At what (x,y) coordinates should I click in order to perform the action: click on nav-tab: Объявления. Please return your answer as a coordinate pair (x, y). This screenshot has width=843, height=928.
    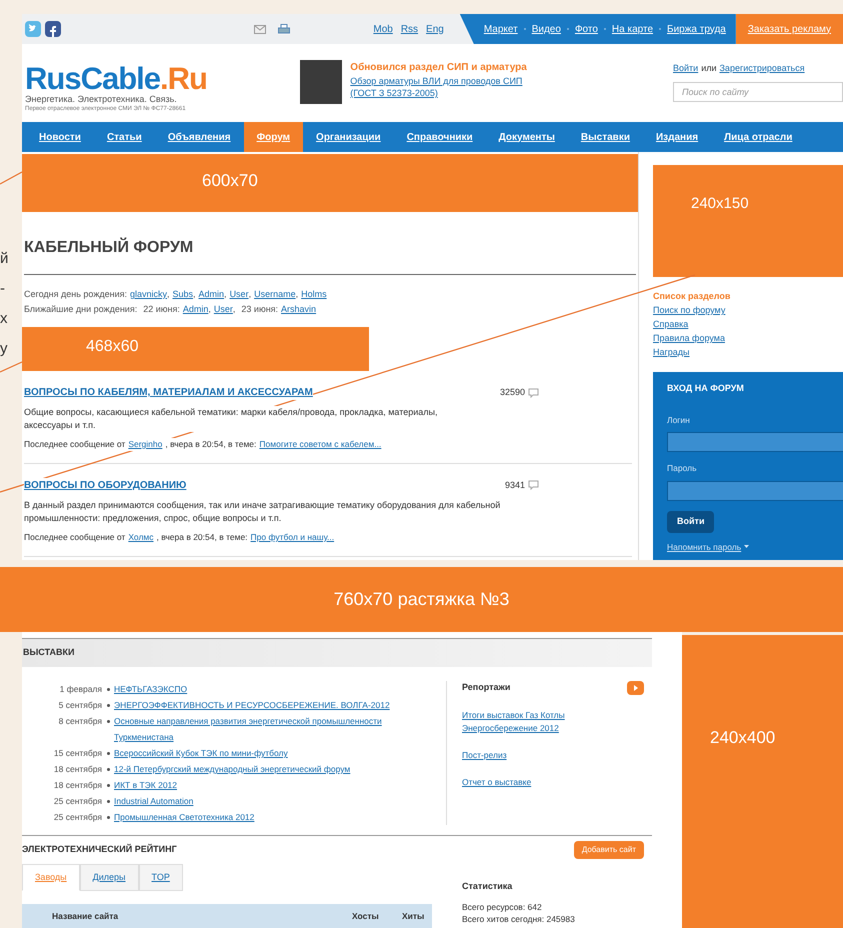
    Looking at the image, I should click on (199, 137).